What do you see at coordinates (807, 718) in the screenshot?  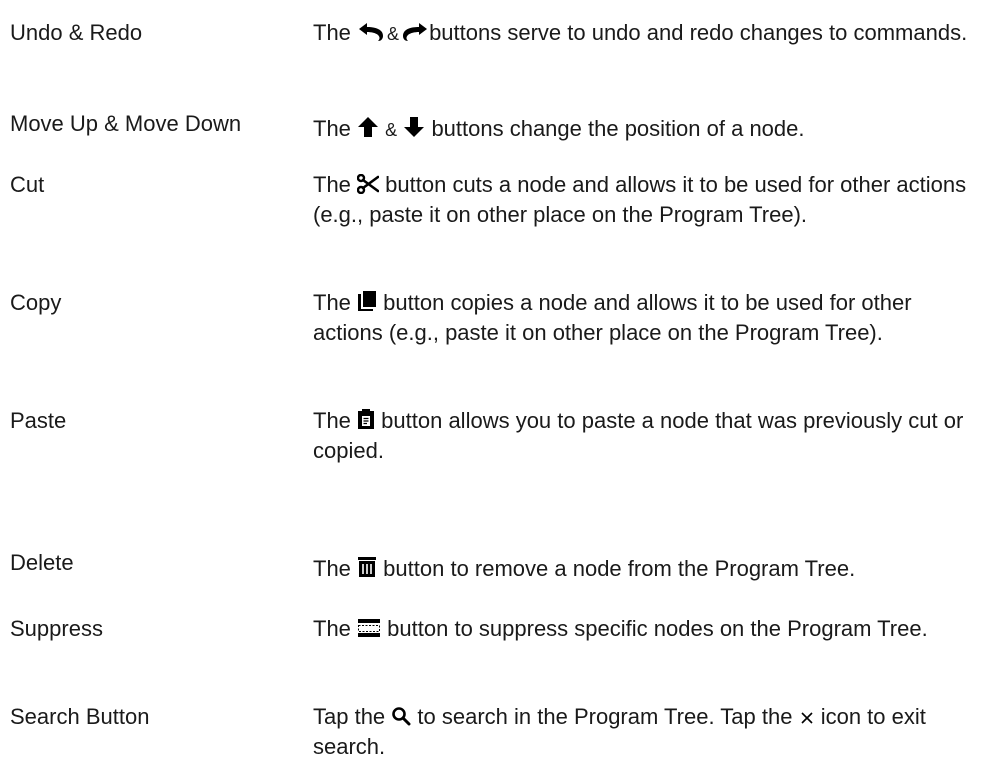 I see `close-x-icon` at bounding box center [807, 718].